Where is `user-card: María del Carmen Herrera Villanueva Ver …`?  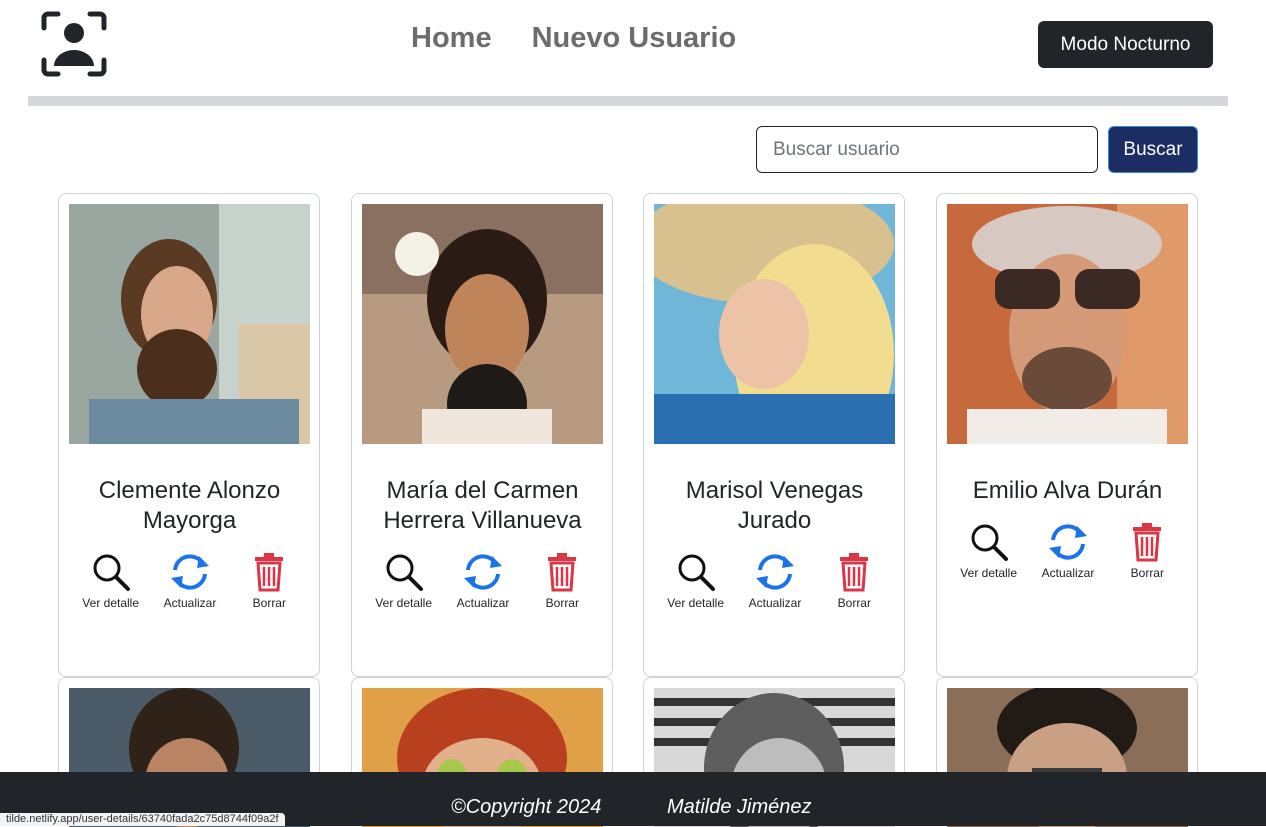
user-card: María del Carmen Herrera Villanueva Ver … is located at coordinates (482, 435).